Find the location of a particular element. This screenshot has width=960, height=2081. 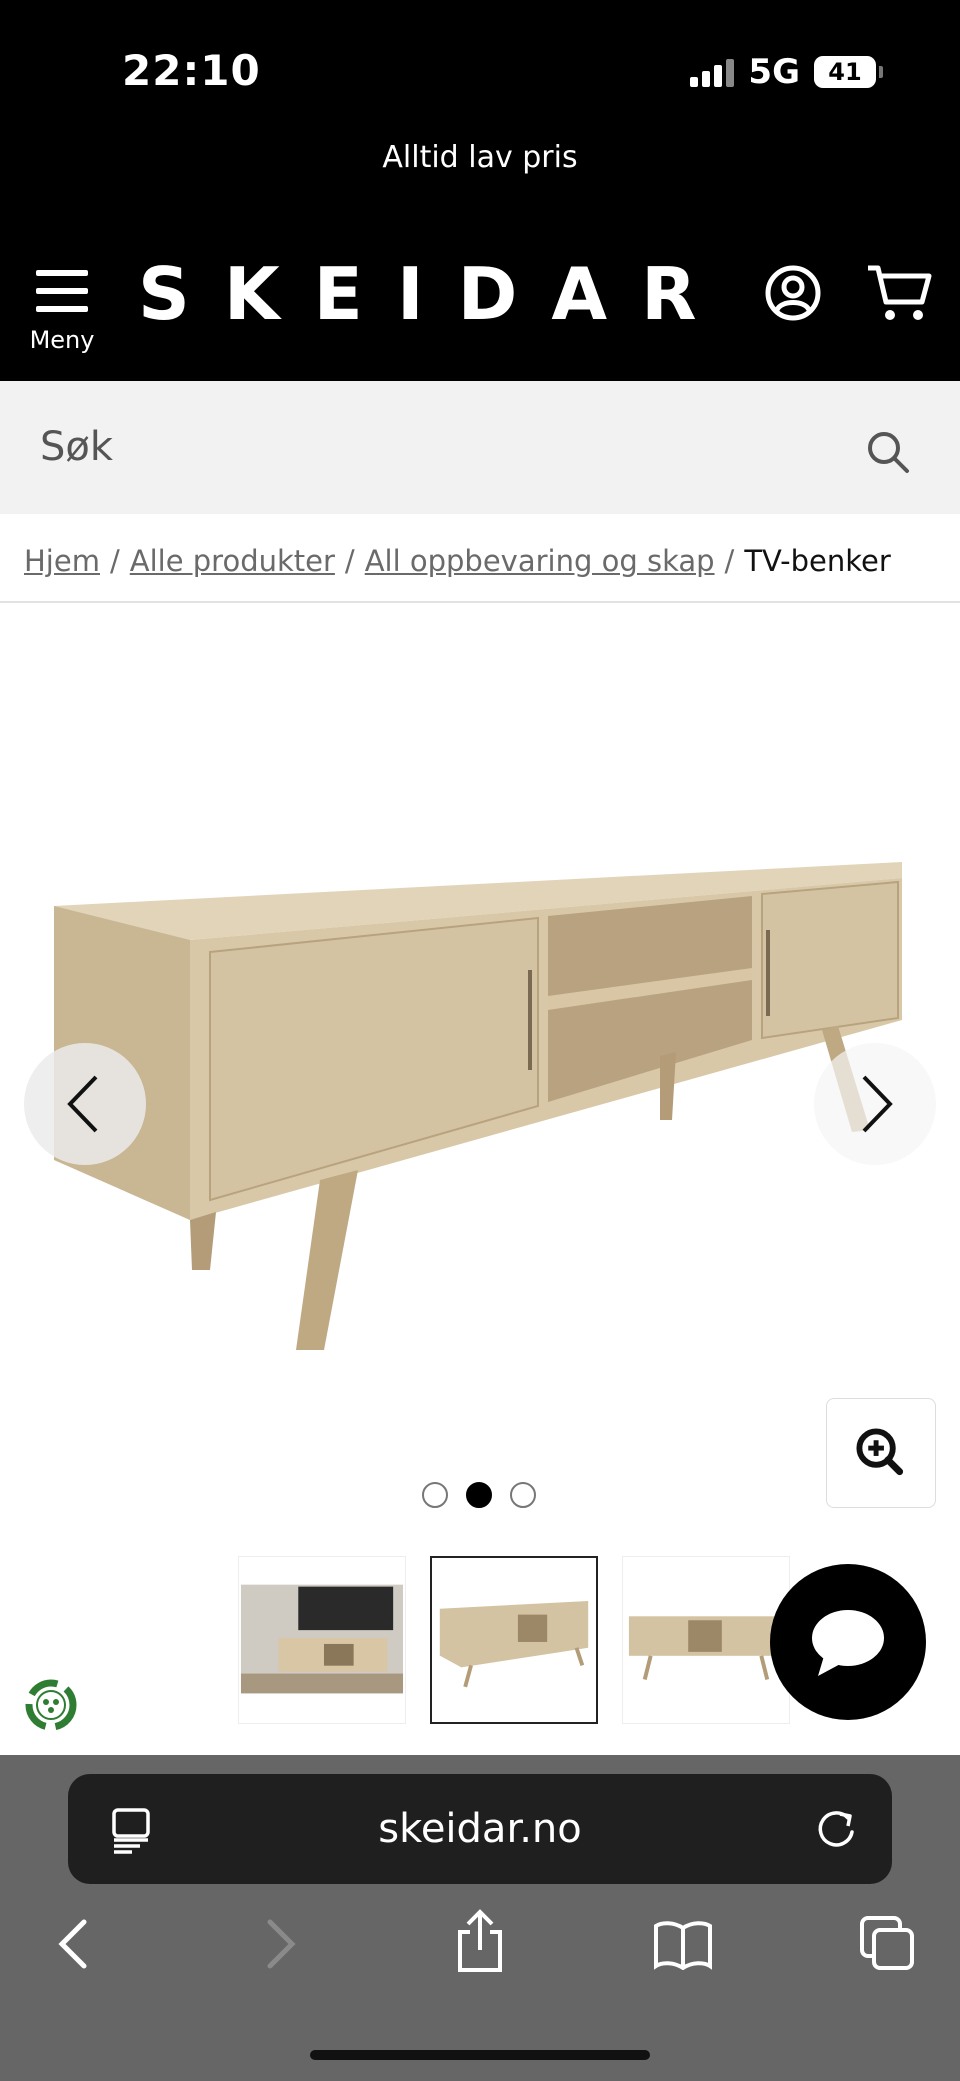

chat-icon is located at coordinates (848, 1643).